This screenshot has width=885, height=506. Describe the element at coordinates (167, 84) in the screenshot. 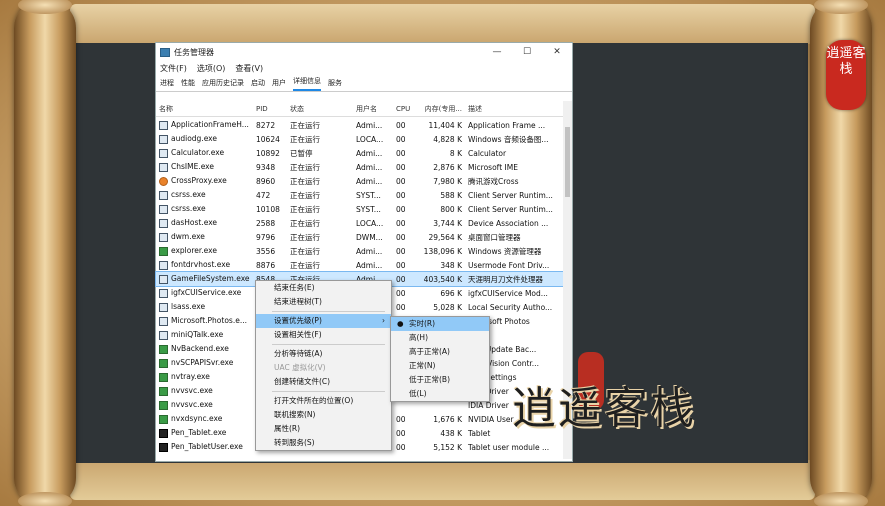

I see `tab-0: 进程` at that location.